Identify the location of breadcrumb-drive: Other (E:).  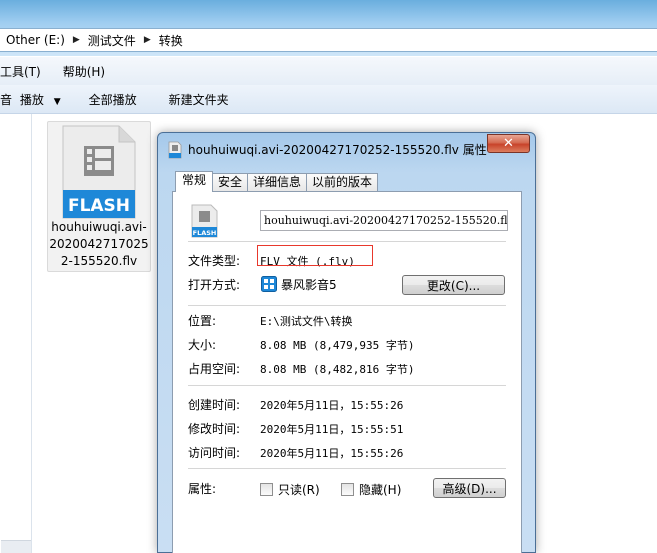
(35, 40).